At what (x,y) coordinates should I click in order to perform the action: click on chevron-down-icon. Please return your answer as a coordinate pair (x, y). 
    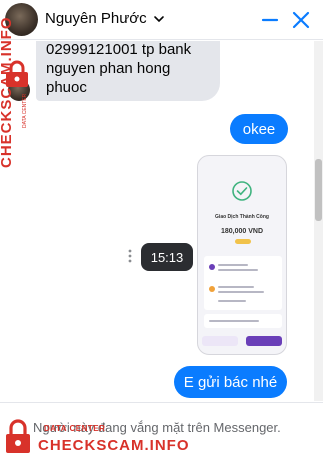
    Looking at the image, I should click on (159, 19).